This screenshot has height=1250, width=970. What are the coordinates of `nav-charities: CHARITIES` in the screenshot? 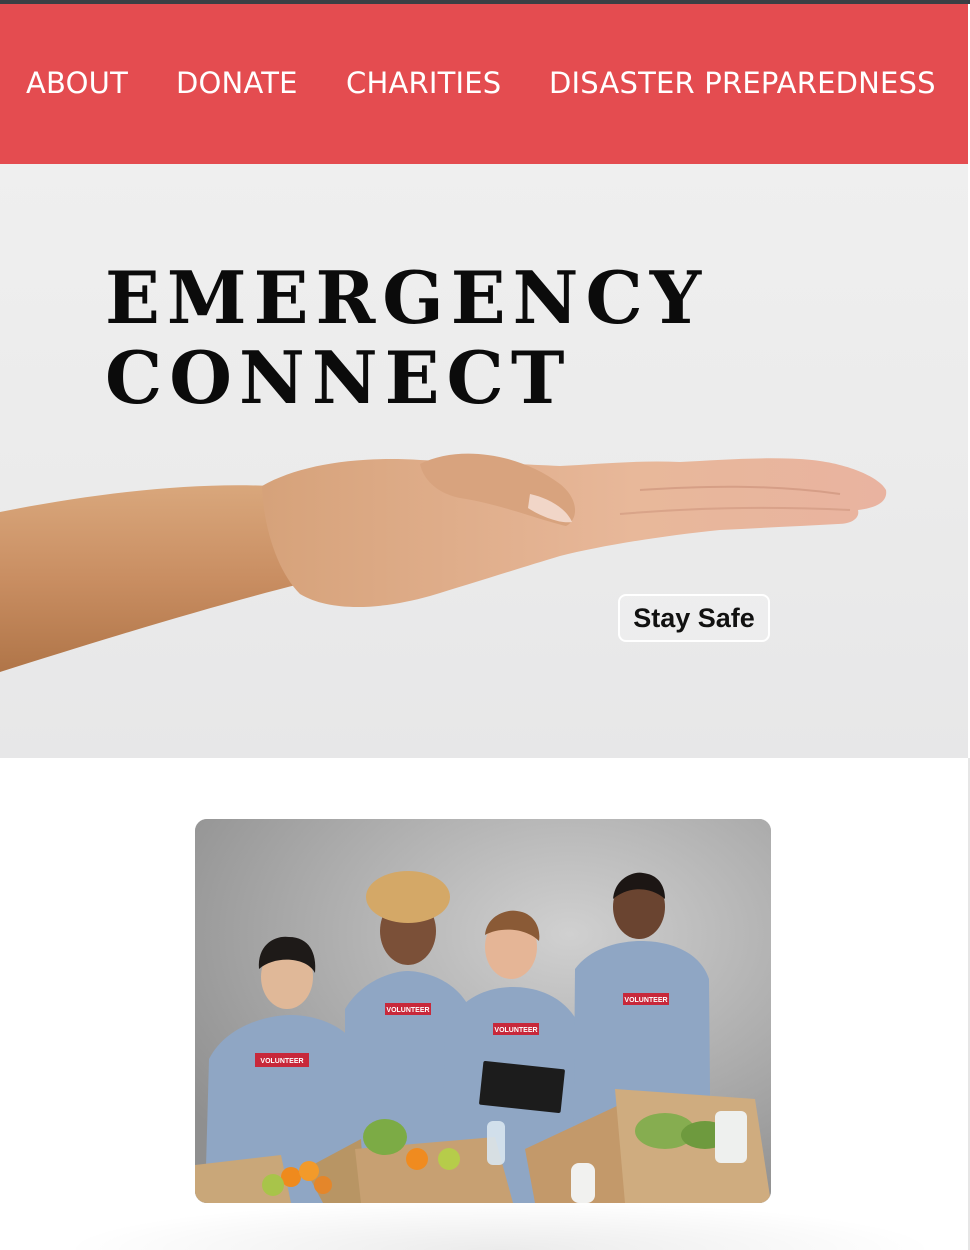 It's located at (423, 83).